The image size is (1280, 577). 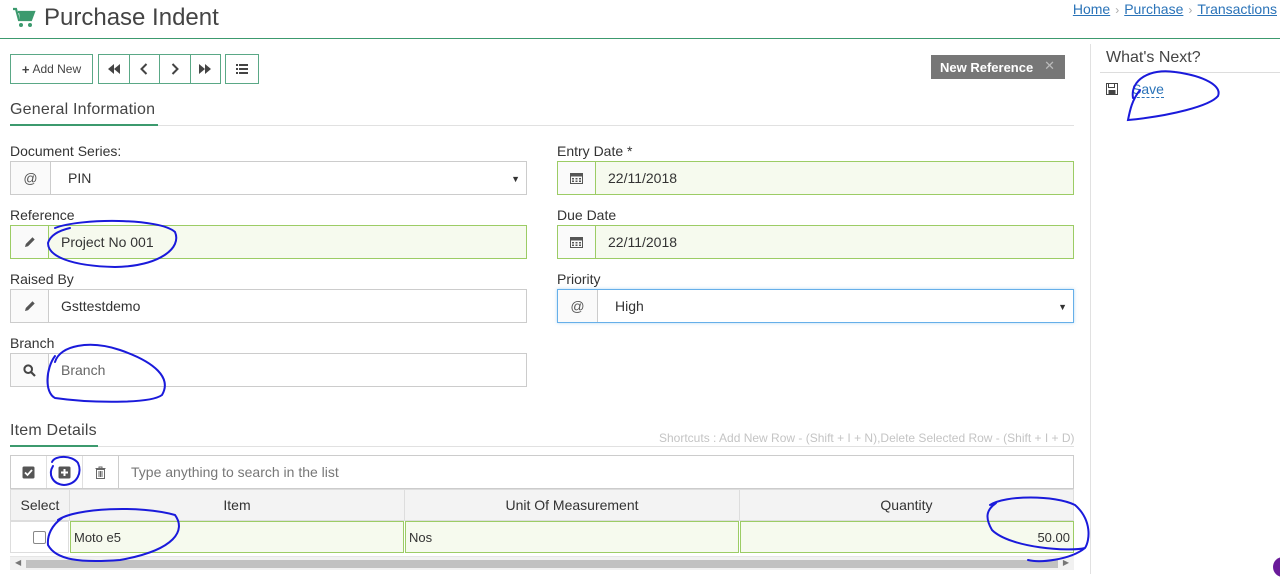 I want to click on row-select-checkbox, so click(x=39, y=537).